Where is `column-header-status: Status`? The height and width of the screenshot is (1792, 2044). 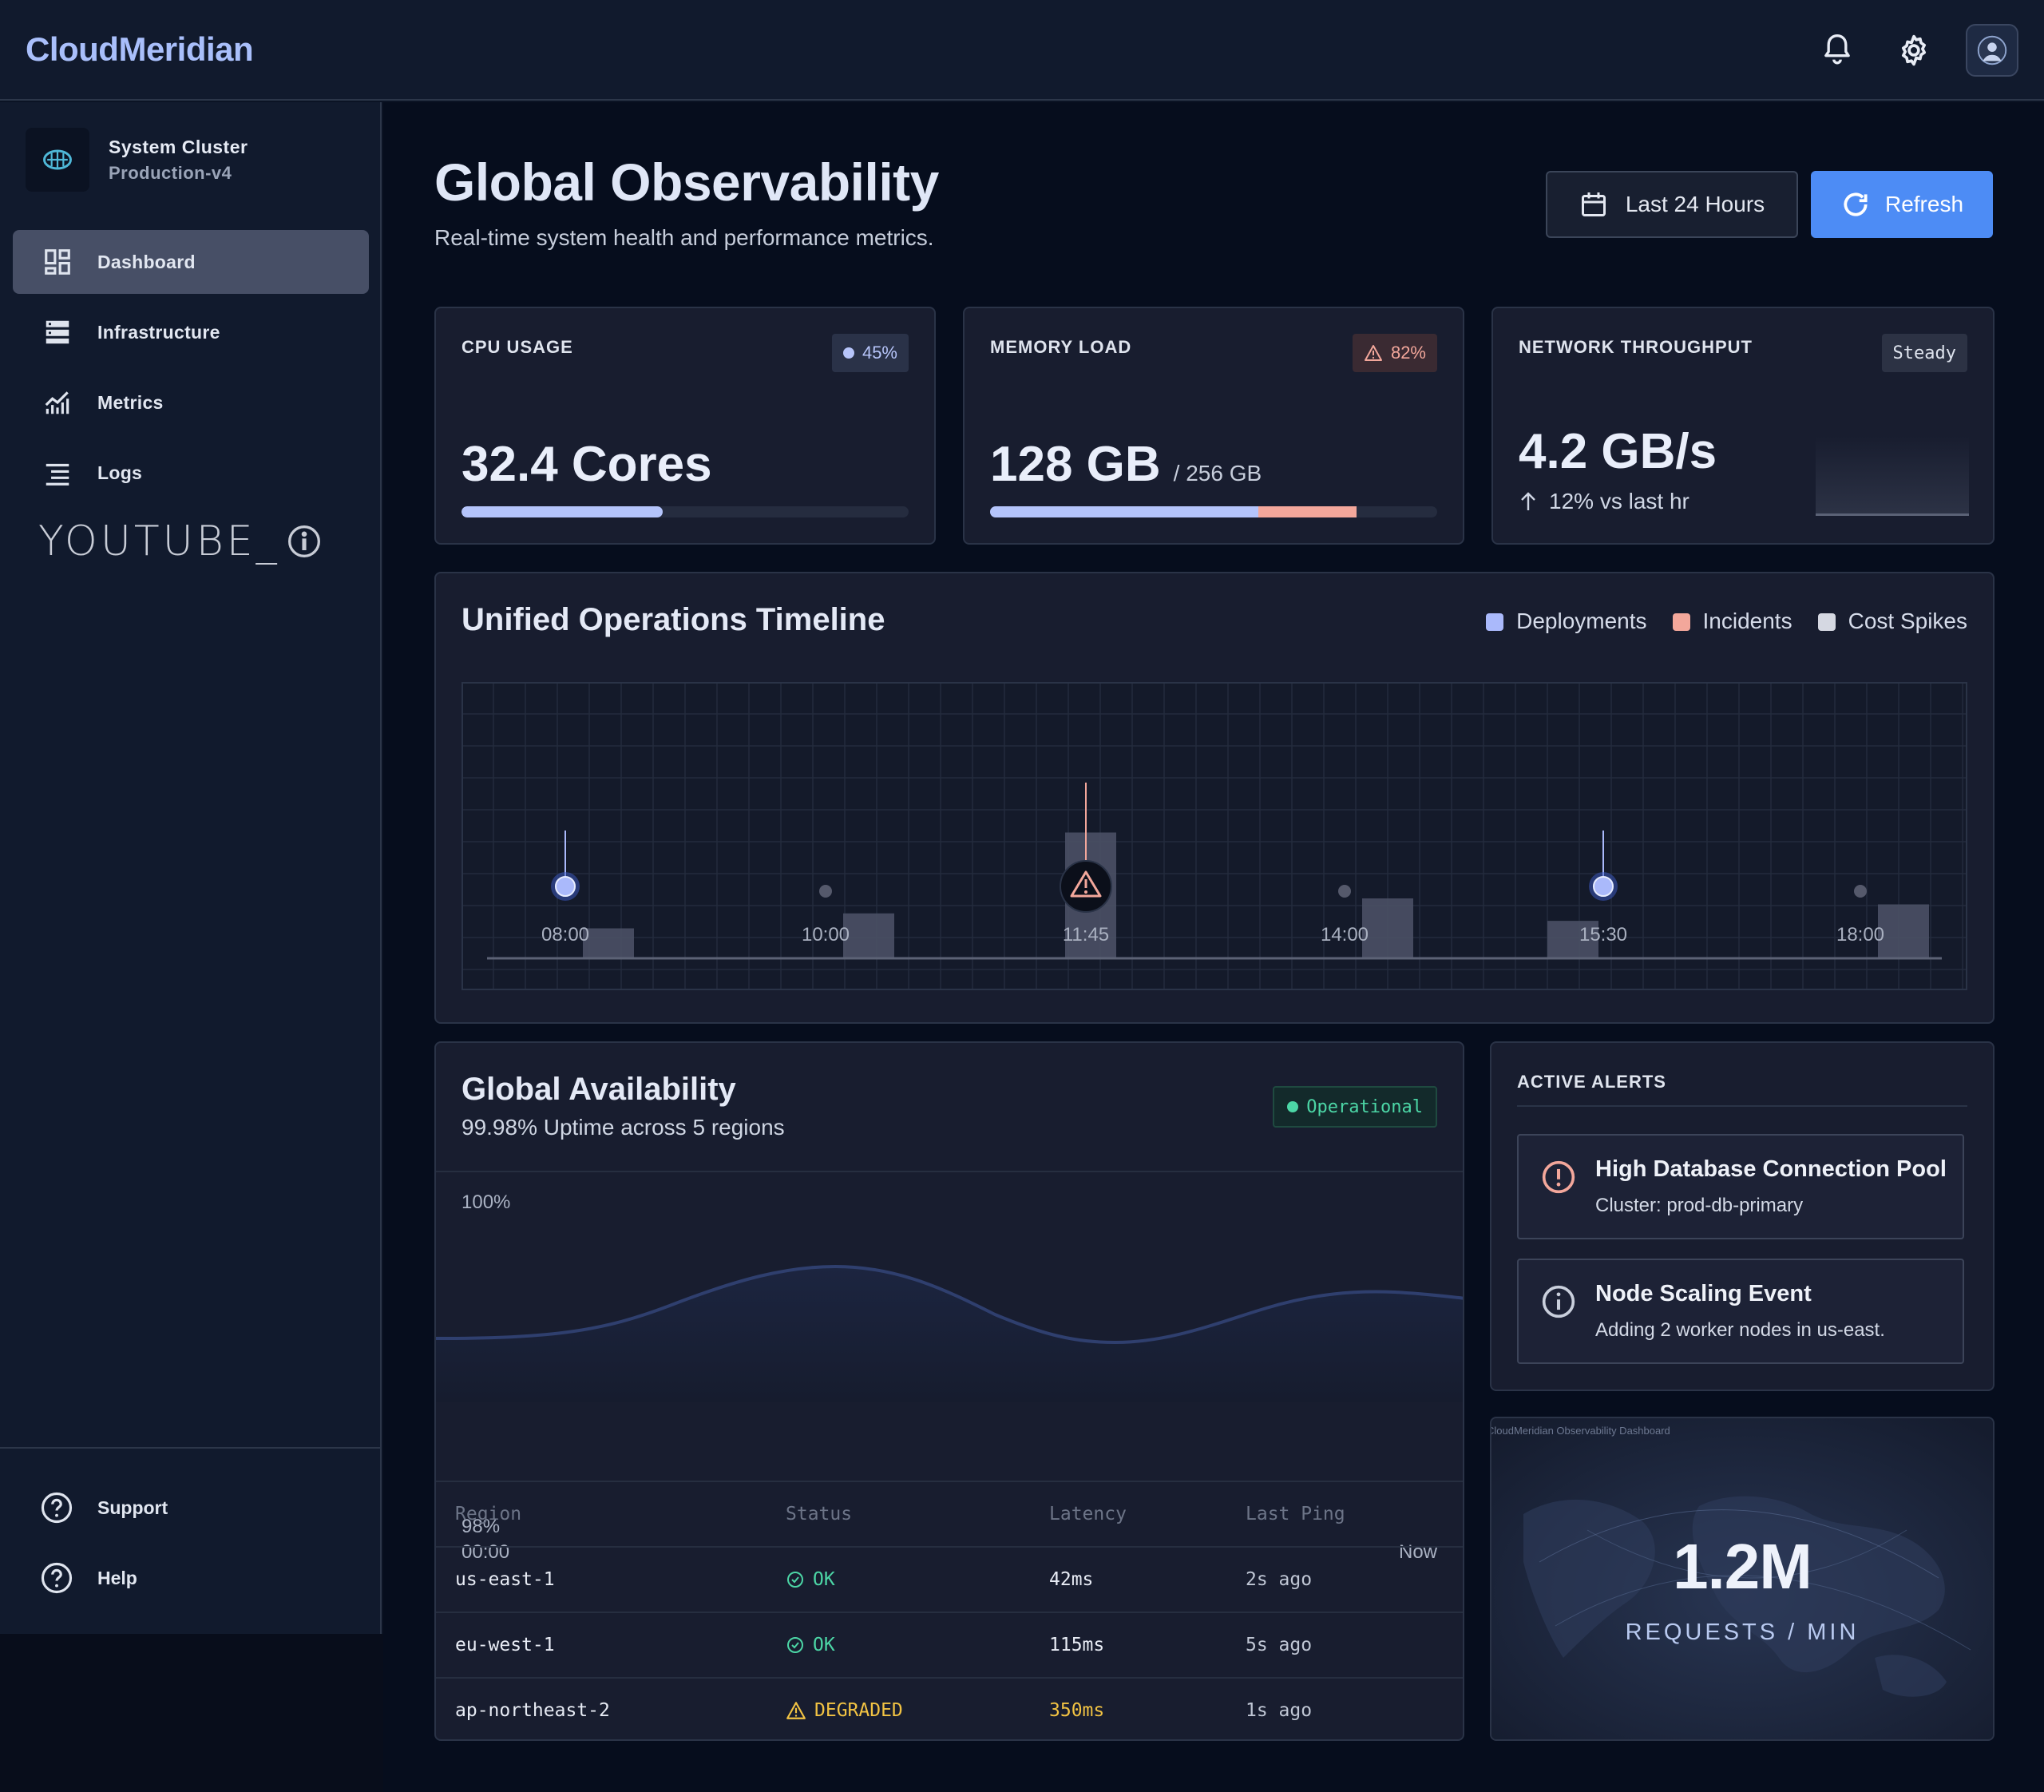
column-header-status: Status is located at coordinates (819, 1514).